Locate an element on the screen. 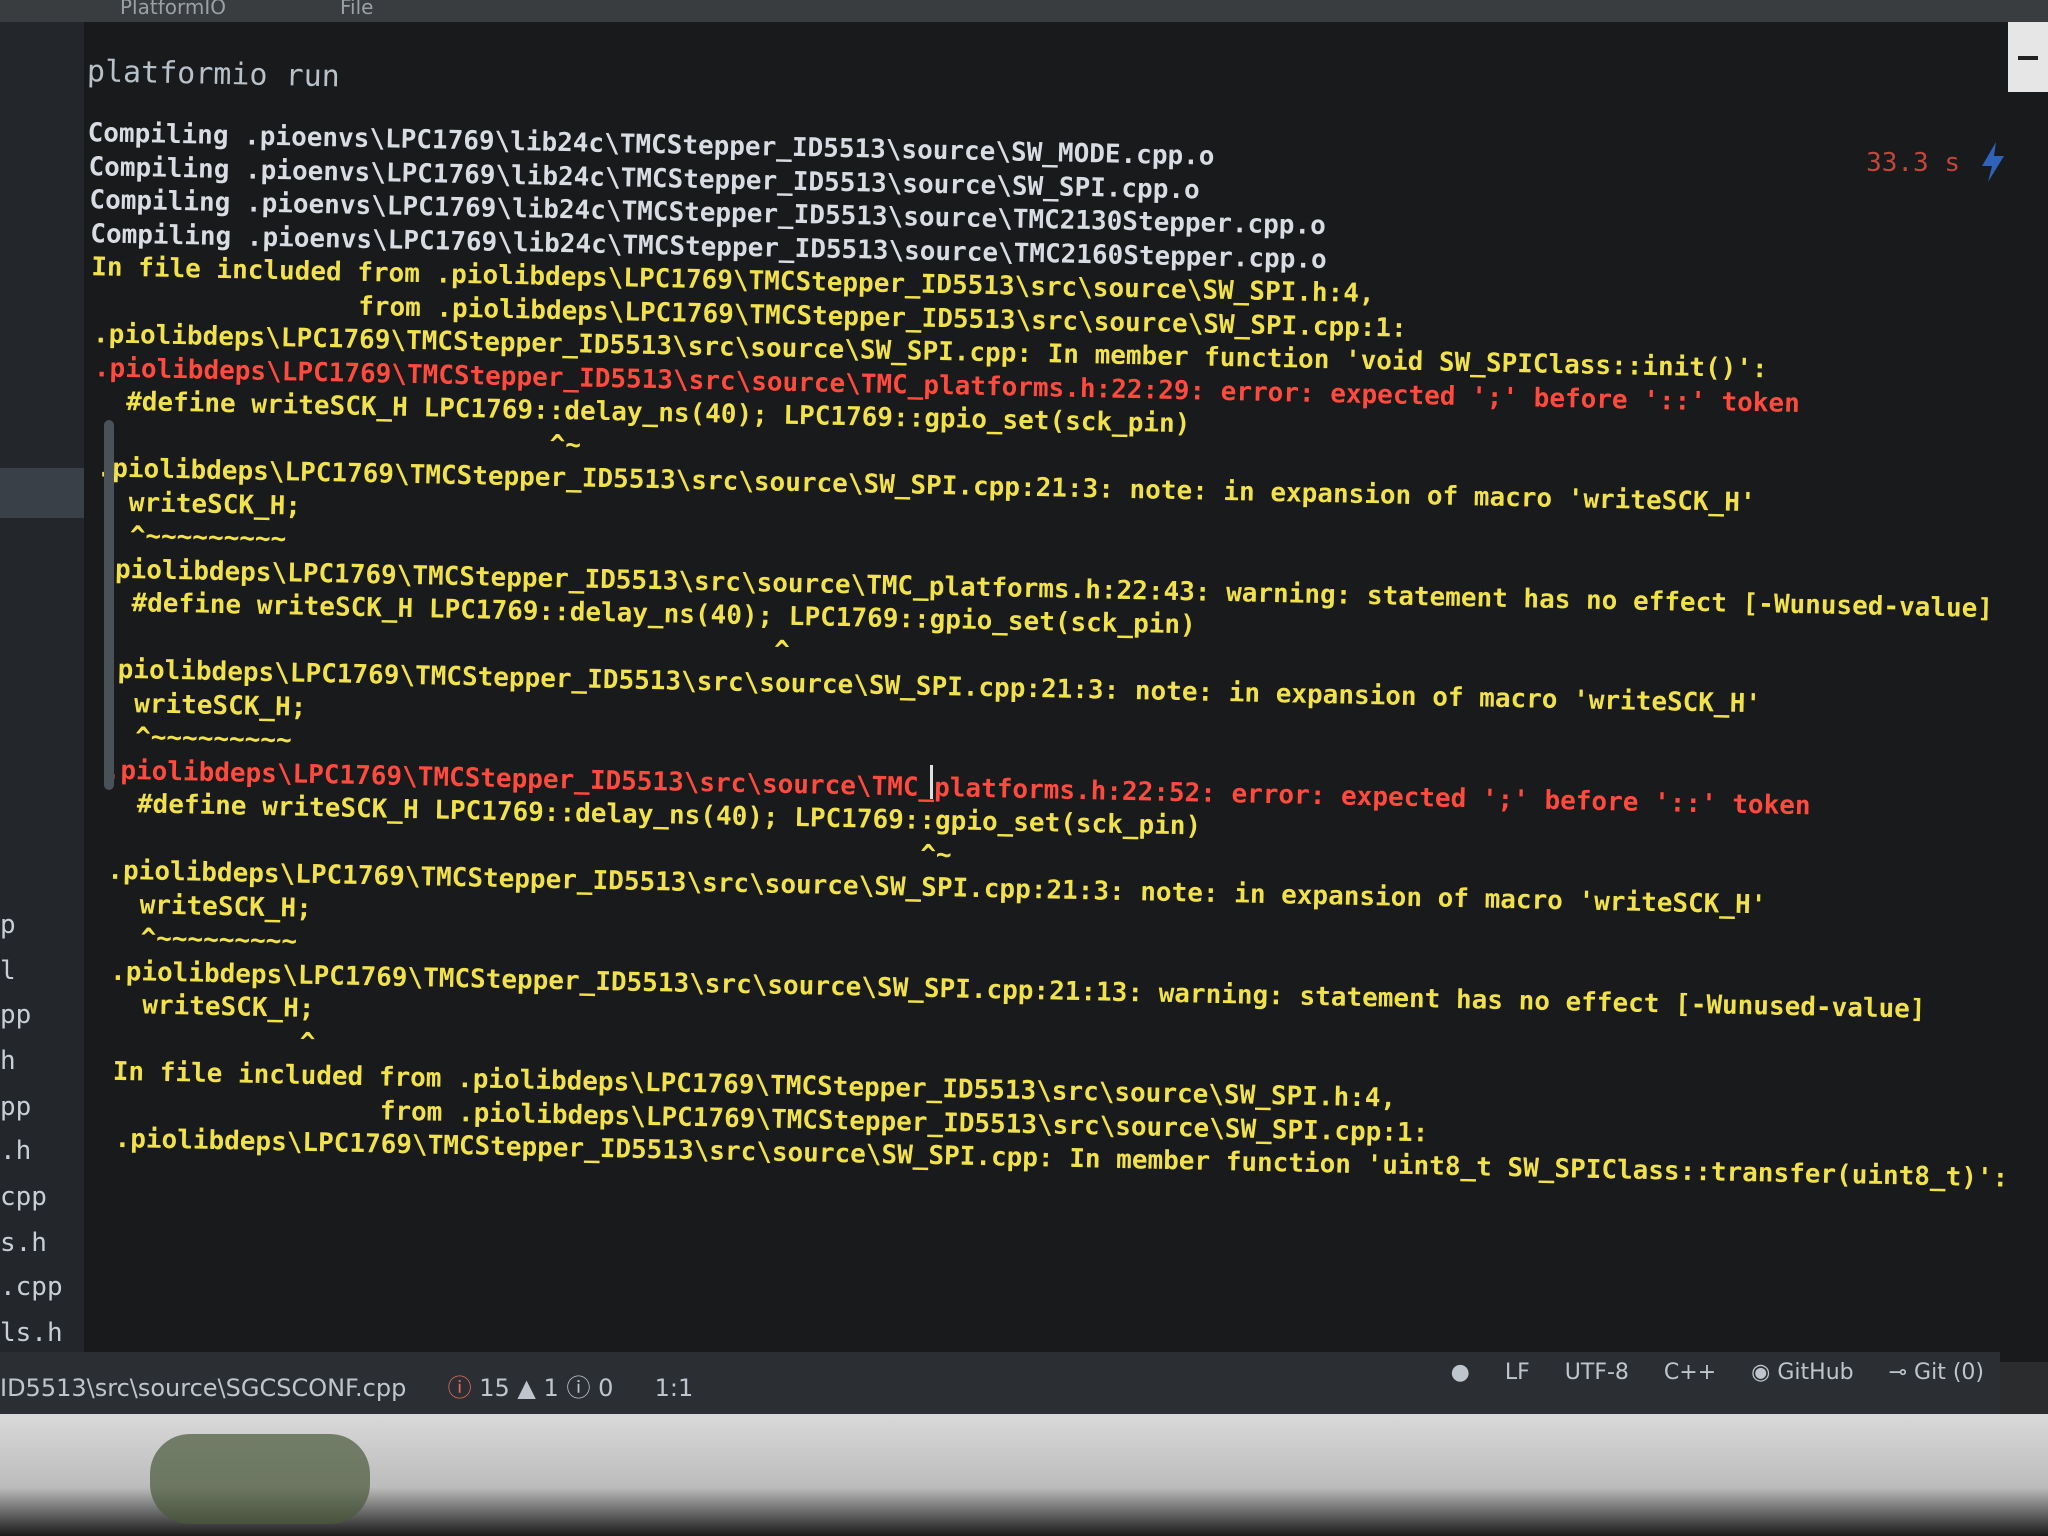 Image resolution: width=2048 pixels, height=1536 pixels. git-button: ⊸ Git (0) is located at coordinates (1936, 1372).